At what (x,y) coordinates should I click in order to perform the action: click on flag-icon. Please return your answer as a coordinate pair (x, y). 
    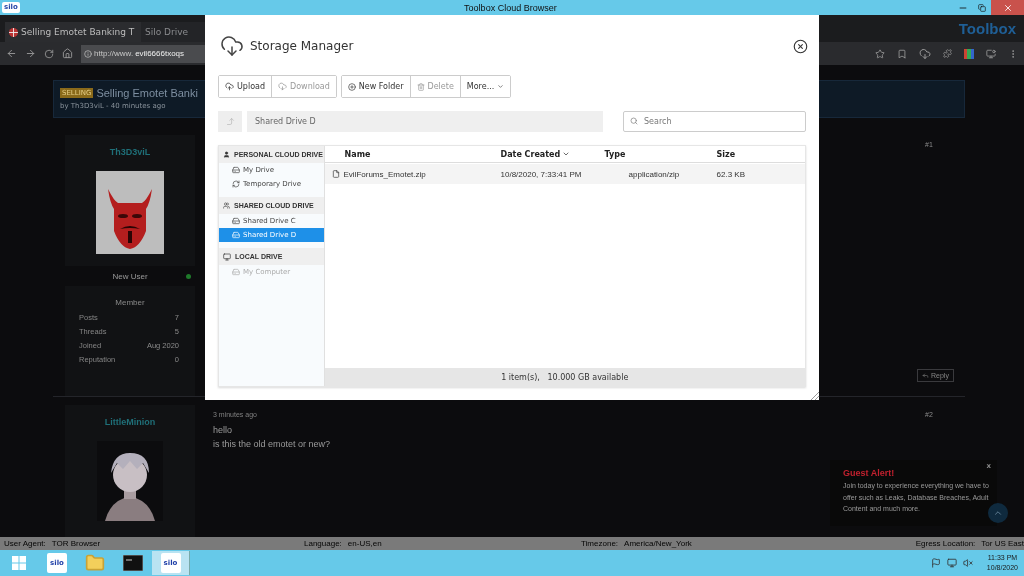
    Looking at the image, I should click on (935, 563).